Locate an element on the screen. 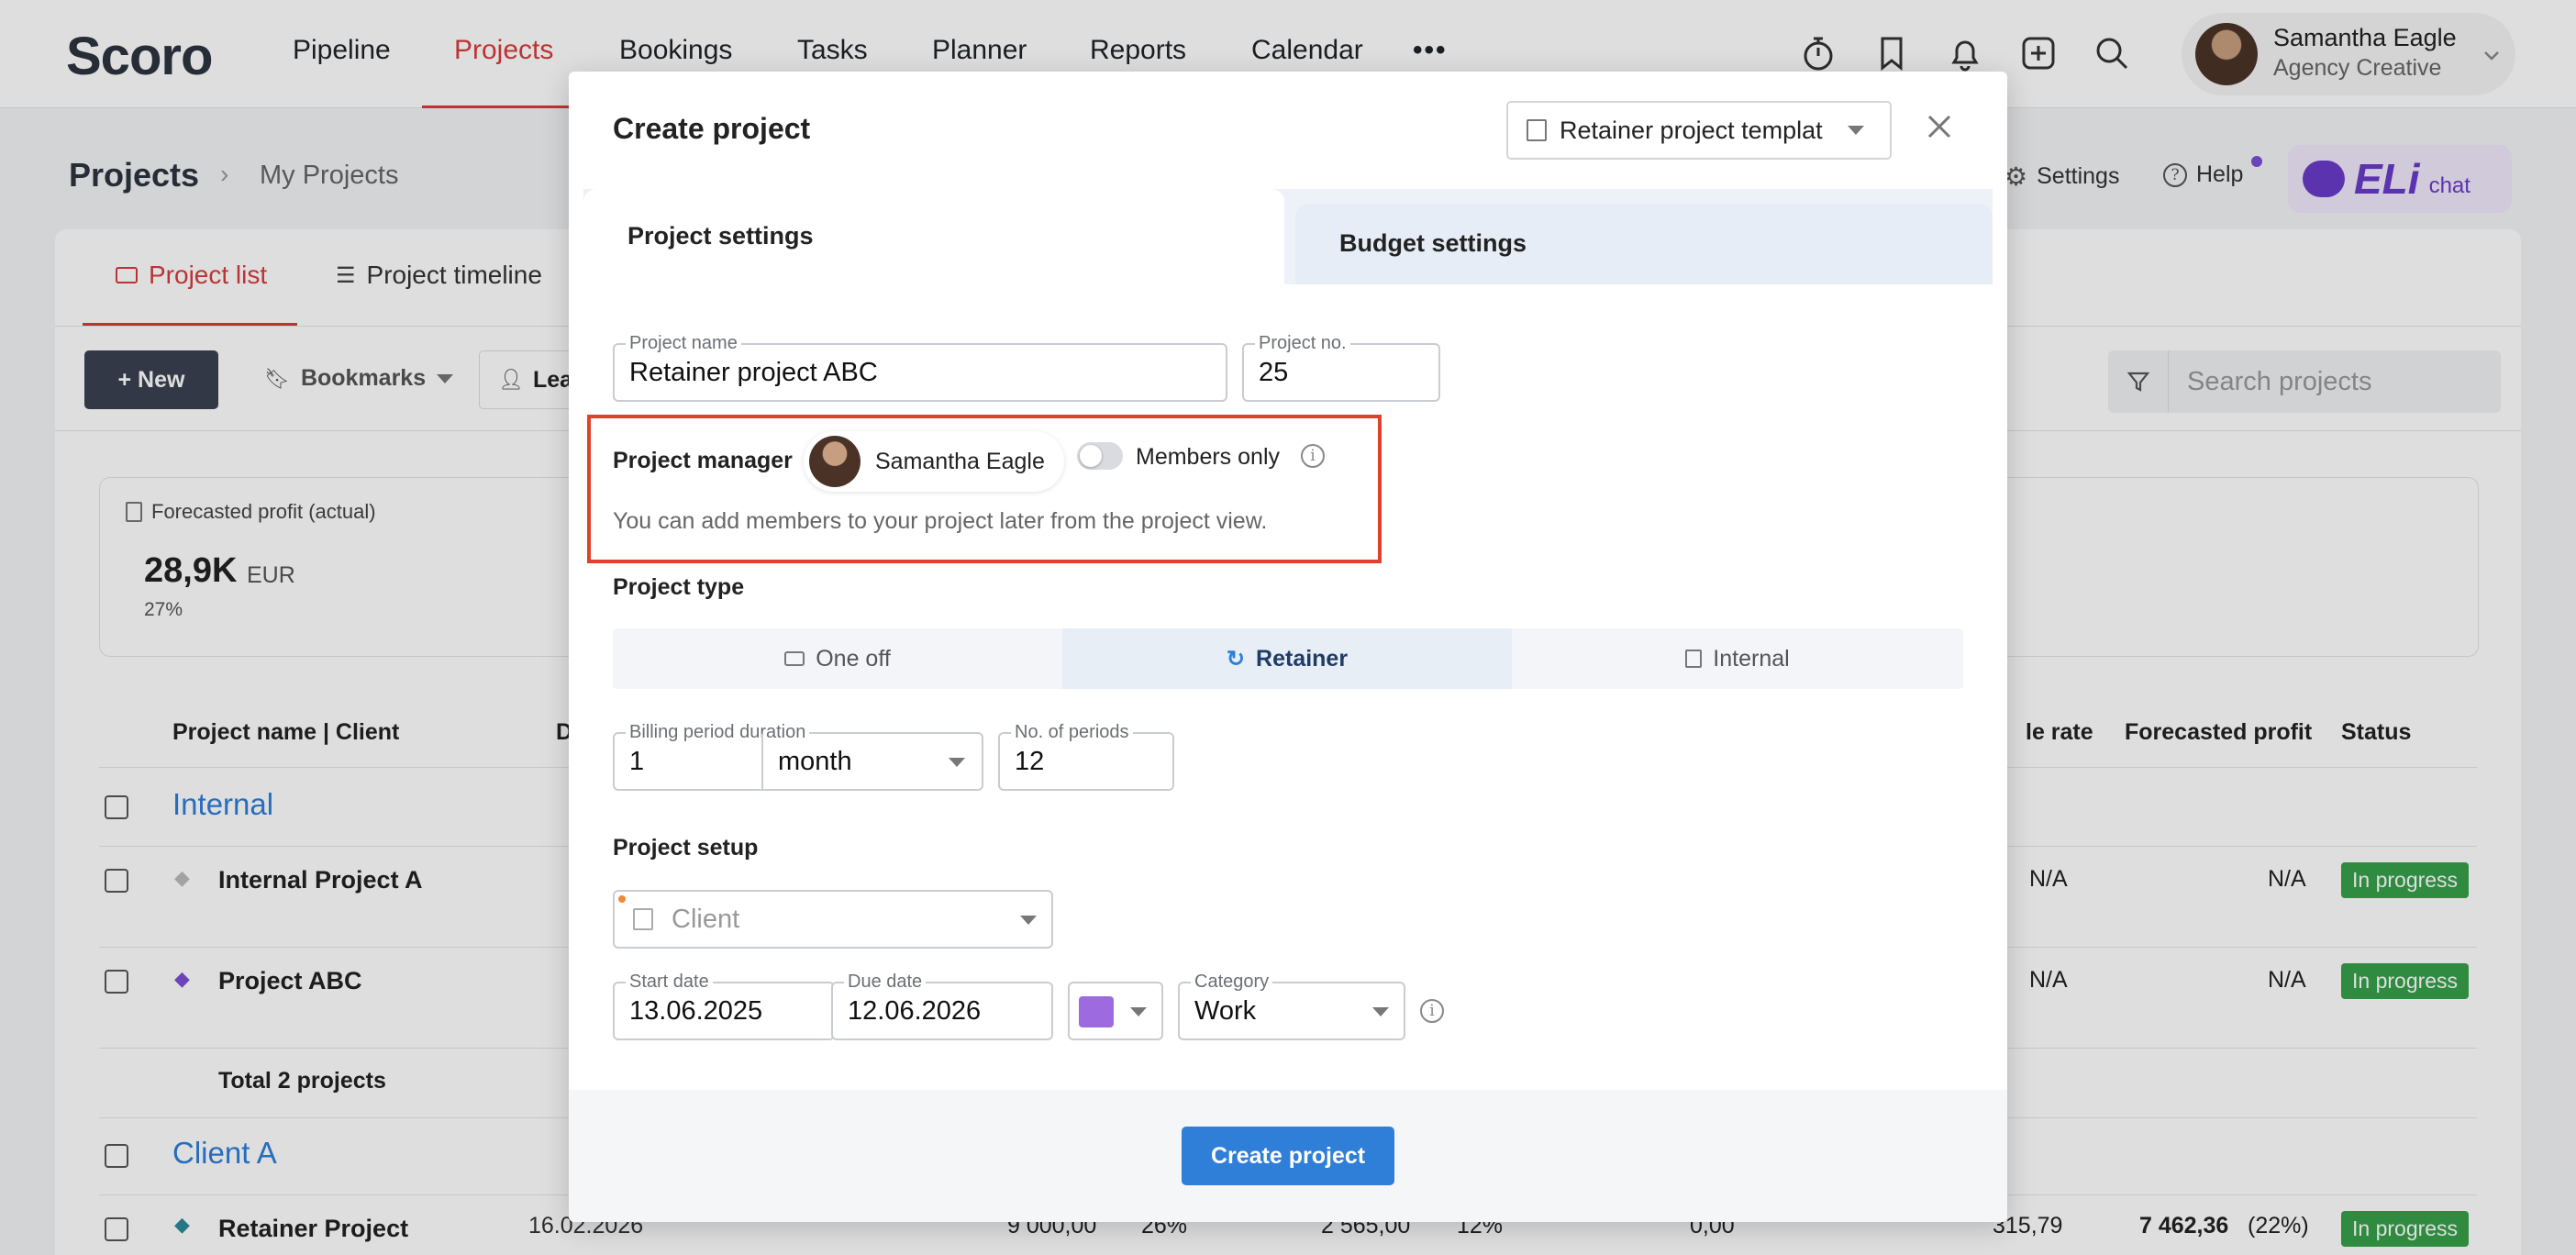 Image resolution: width=2576 pixels, height=1255 pixels. category-select: Category Work is located at coordinates (1291, 1006).